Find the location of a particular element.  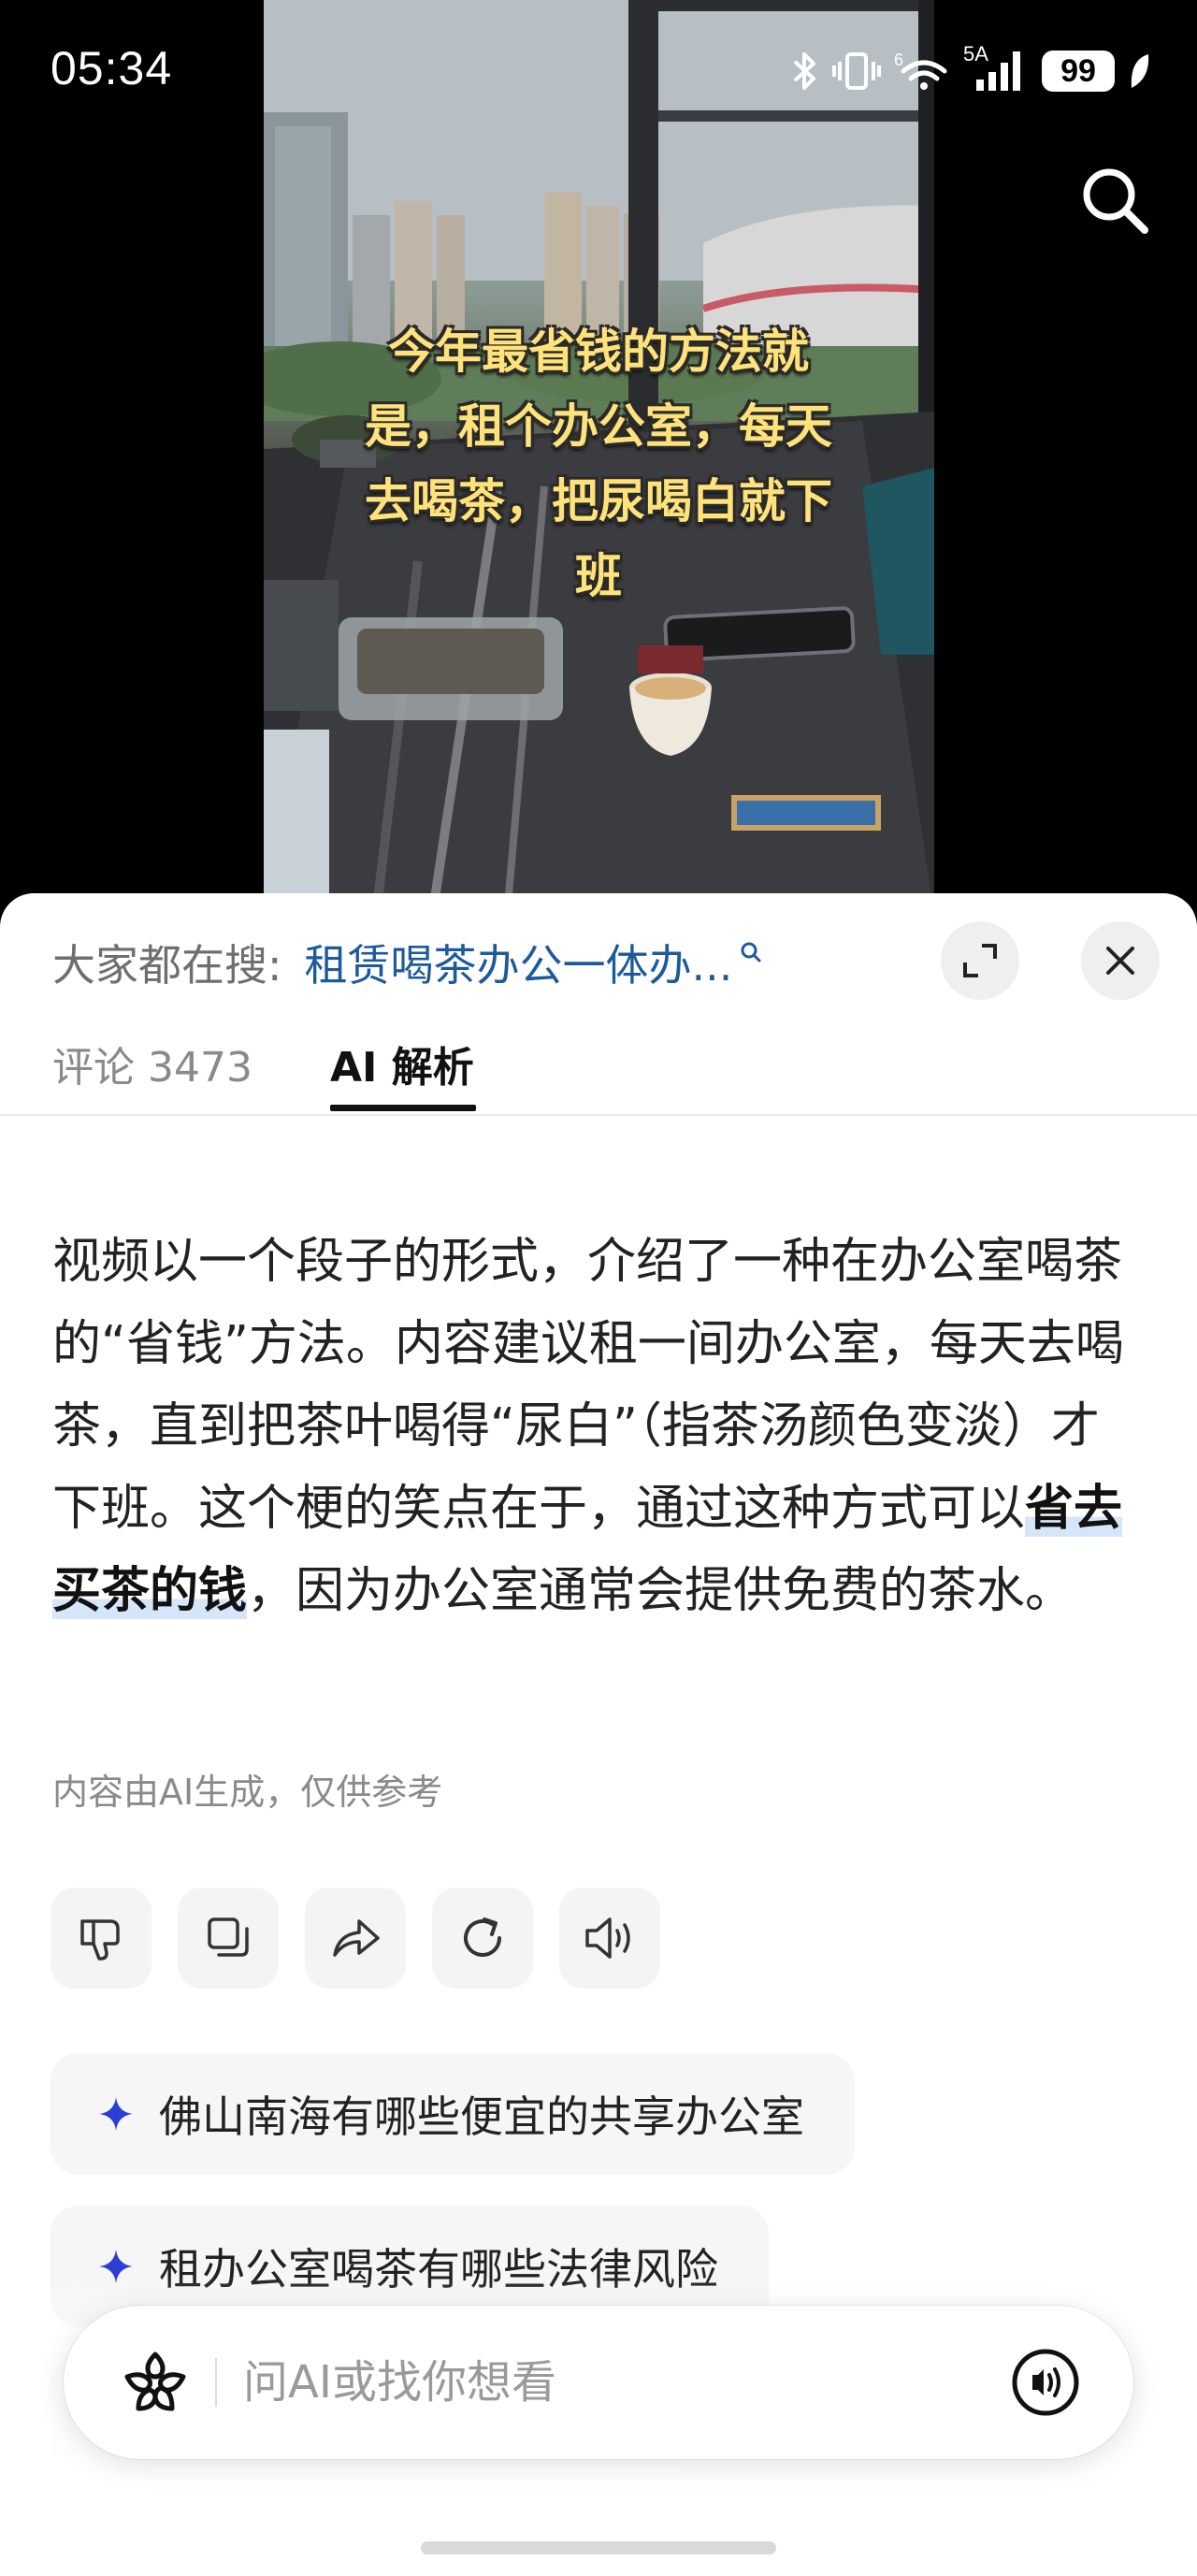

ai-logo-button is located at coordinates (155, 2382).